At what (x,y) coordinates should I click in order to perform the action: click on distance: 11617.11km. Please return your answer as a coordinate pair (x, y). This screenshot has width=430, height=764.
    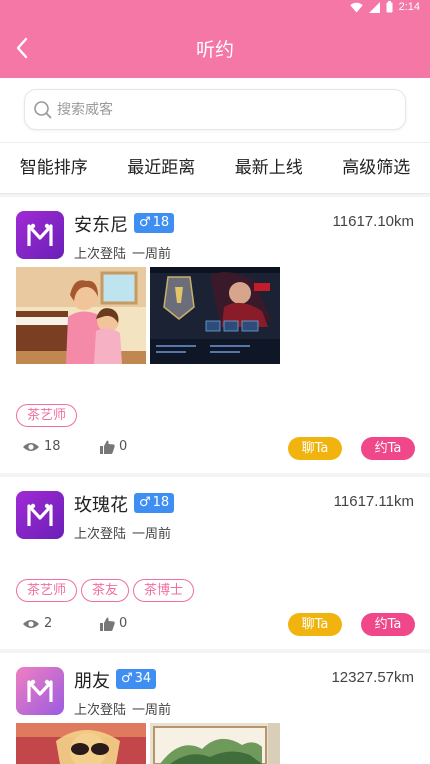
    Looking at the image, I should click on (373, 501).